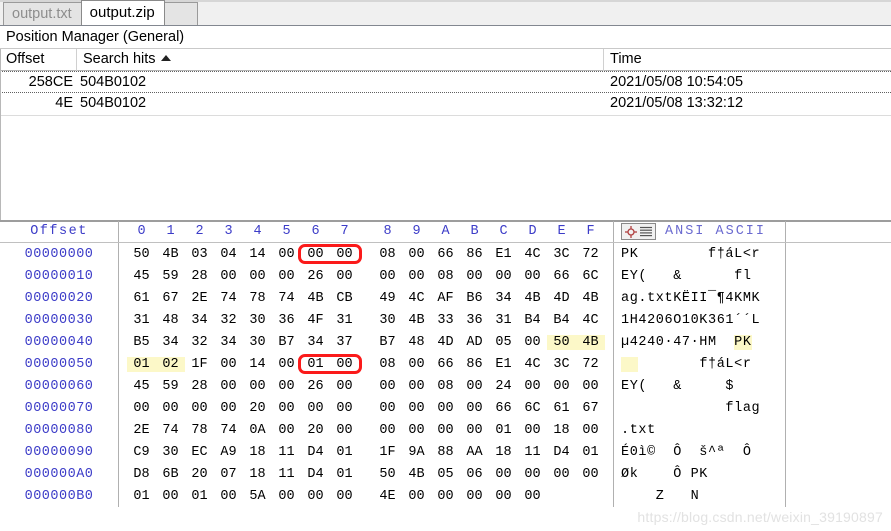  What do you see at coordinates (387, 298) in the screenshot?
I see `hex-byte: 49` at bounding box center [387, 298].